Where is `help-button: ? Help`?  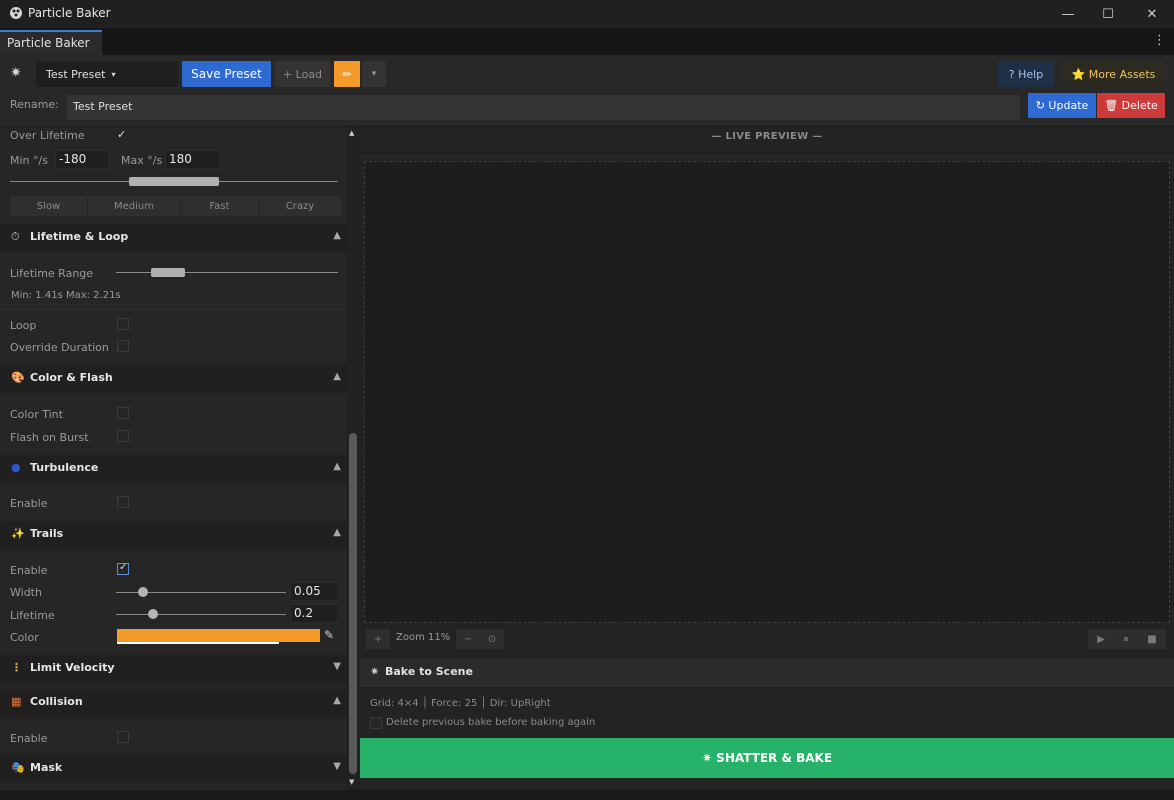
help-button: ? Help is located at coordinates (1026, 74).